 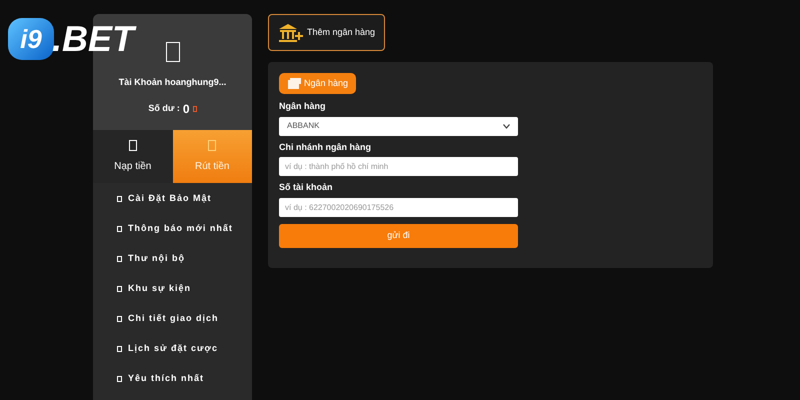 What do you see at coordinates (184, 379) in the screenshot?
I see `menu-item: Yêu thích nhất` at bounding box center [184, 379].